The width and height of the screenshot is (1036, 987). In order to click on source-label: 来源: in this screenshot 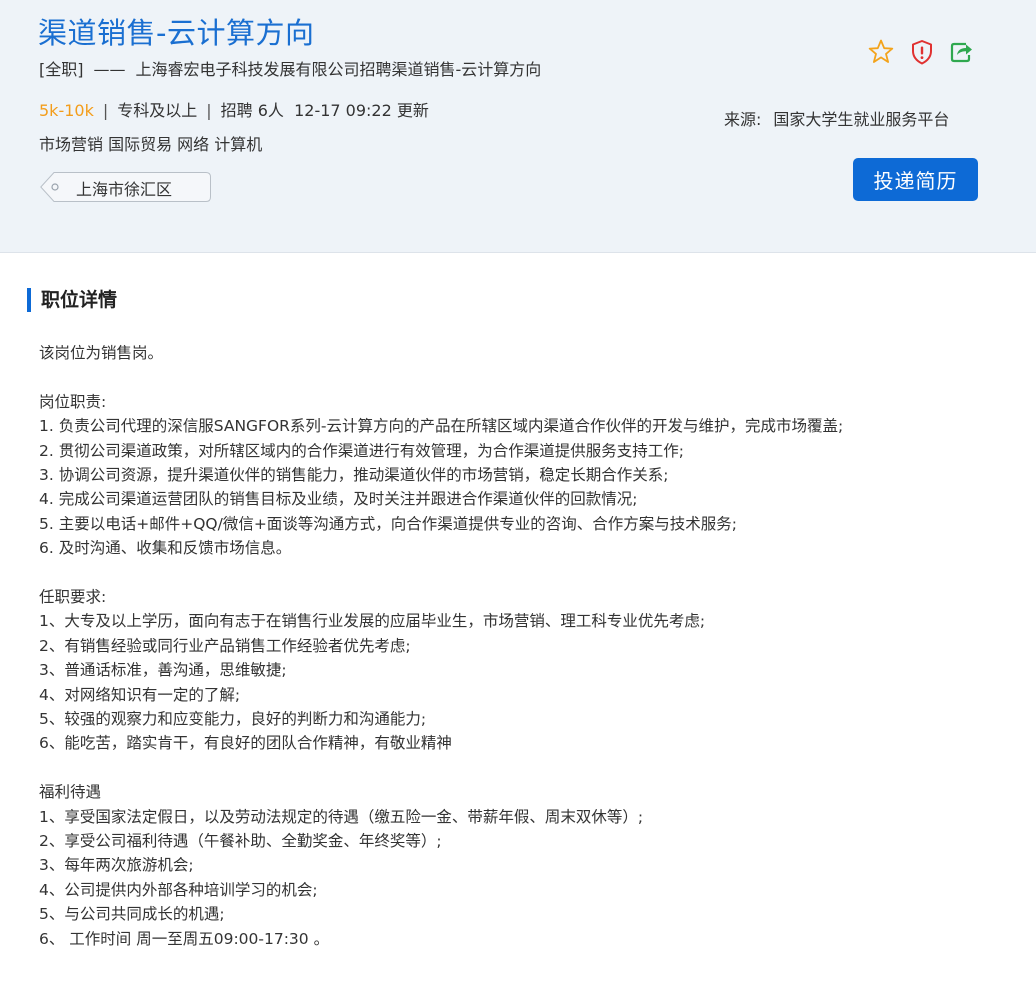, I will do `click(743, 119)`.